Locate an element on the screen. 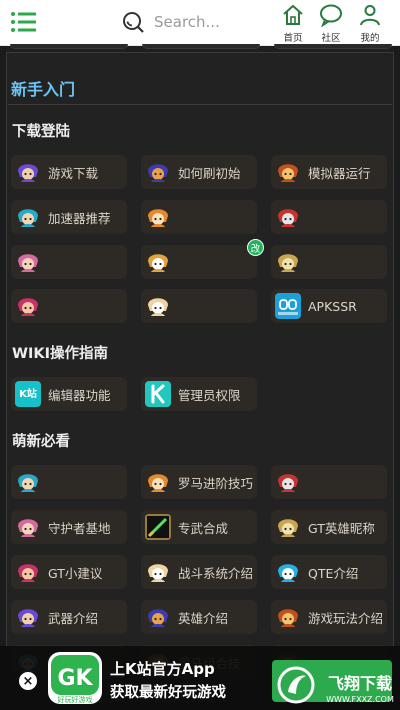  newbie-card: GT英雄昵称 is located at coordinates (329, 527).